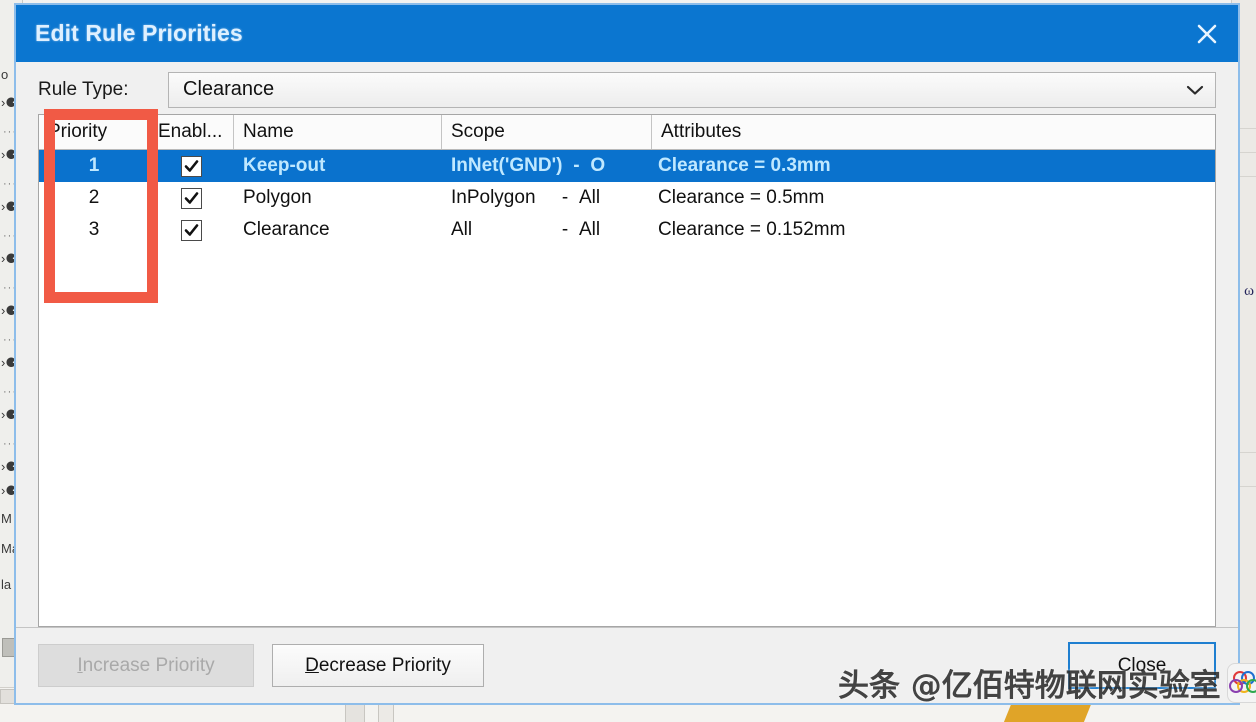 This screenshot has height=722, width=1256. Describe the element at coordinates (1249, 291) in the screenshot. I see `bg-right-glyph: ω` at that location.